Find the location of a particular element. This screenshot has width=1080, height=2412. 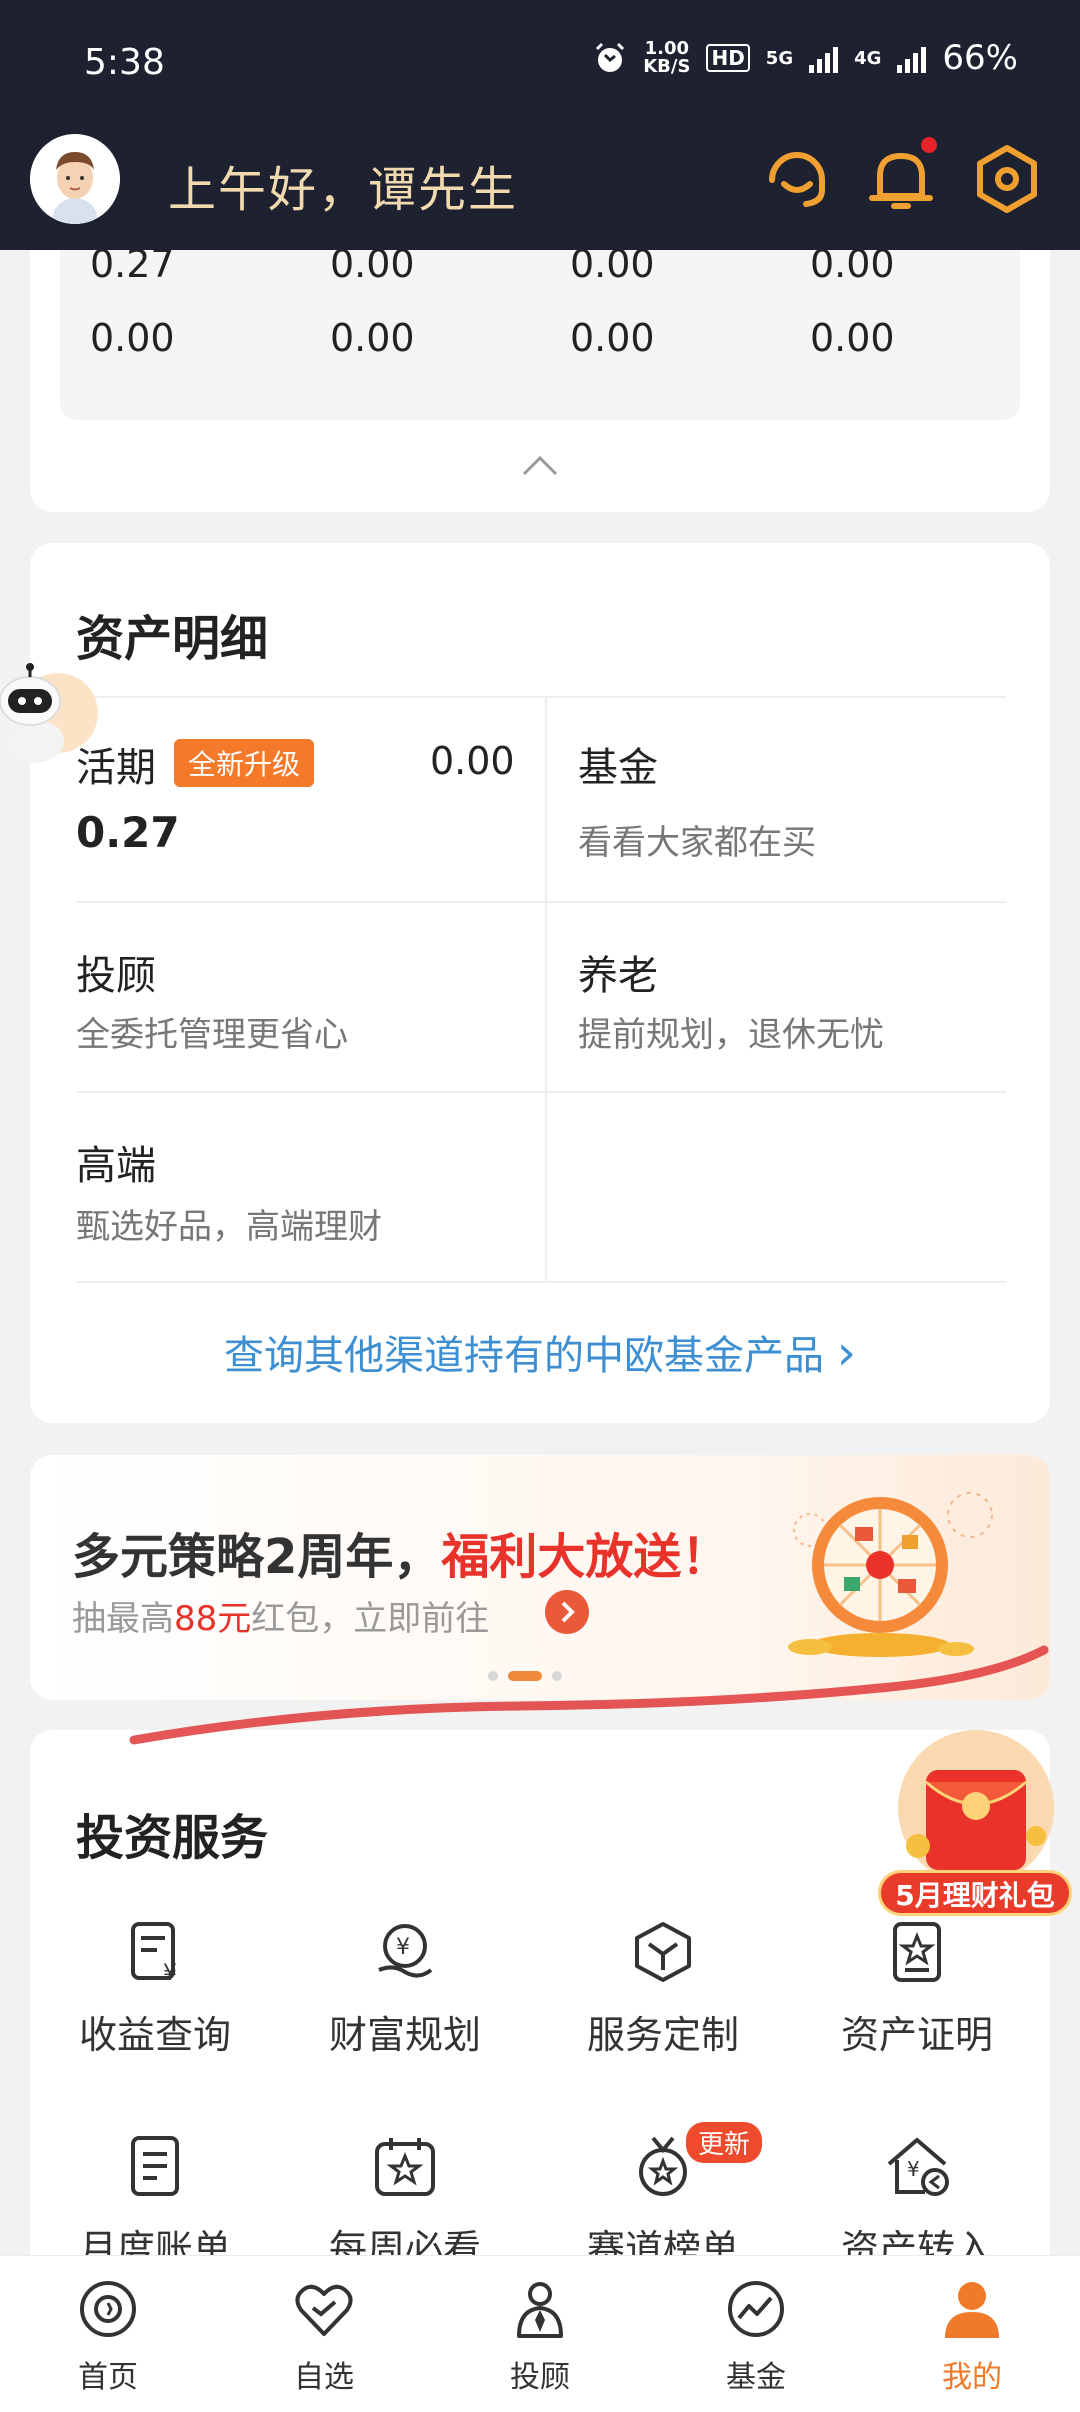

service-label: 财富规划 is located at coordinates (404, 2035).